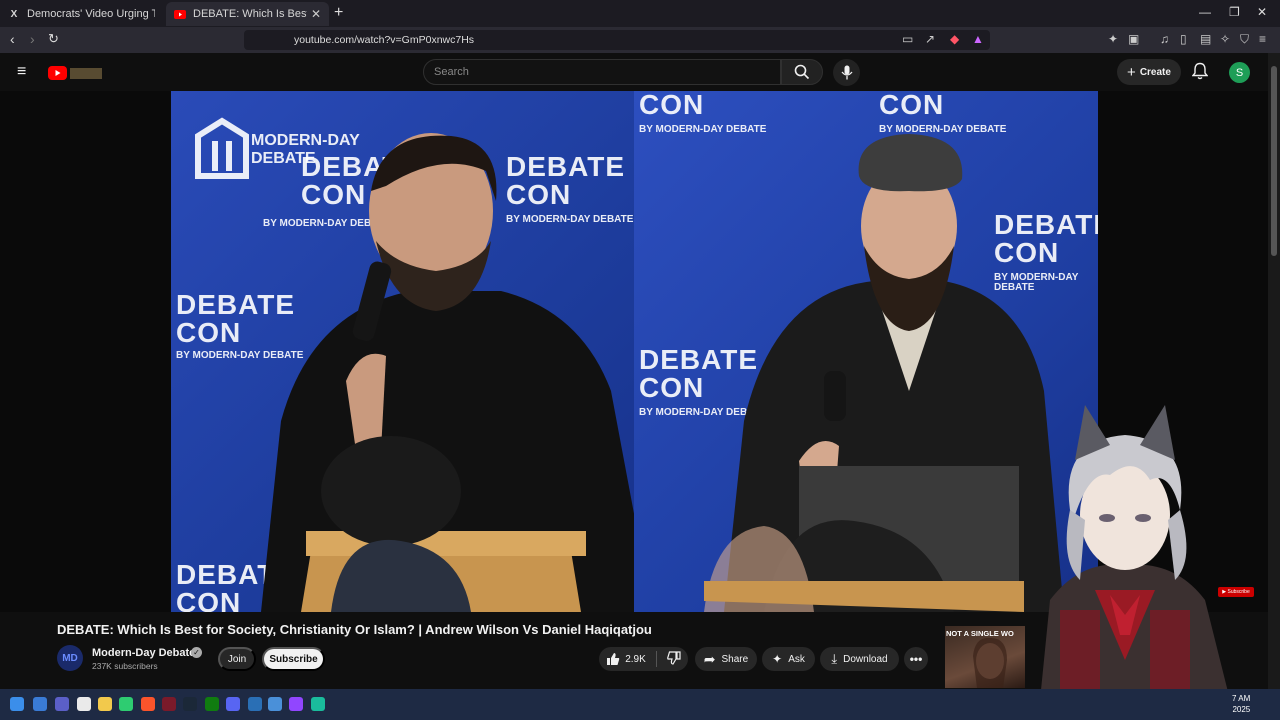 This screenshot has height=720, width=1280. What do you see at coordinates (196, 652) in the screenshot?
I see `verified-badge-icon: ✓` at bounding box center [196, 652].